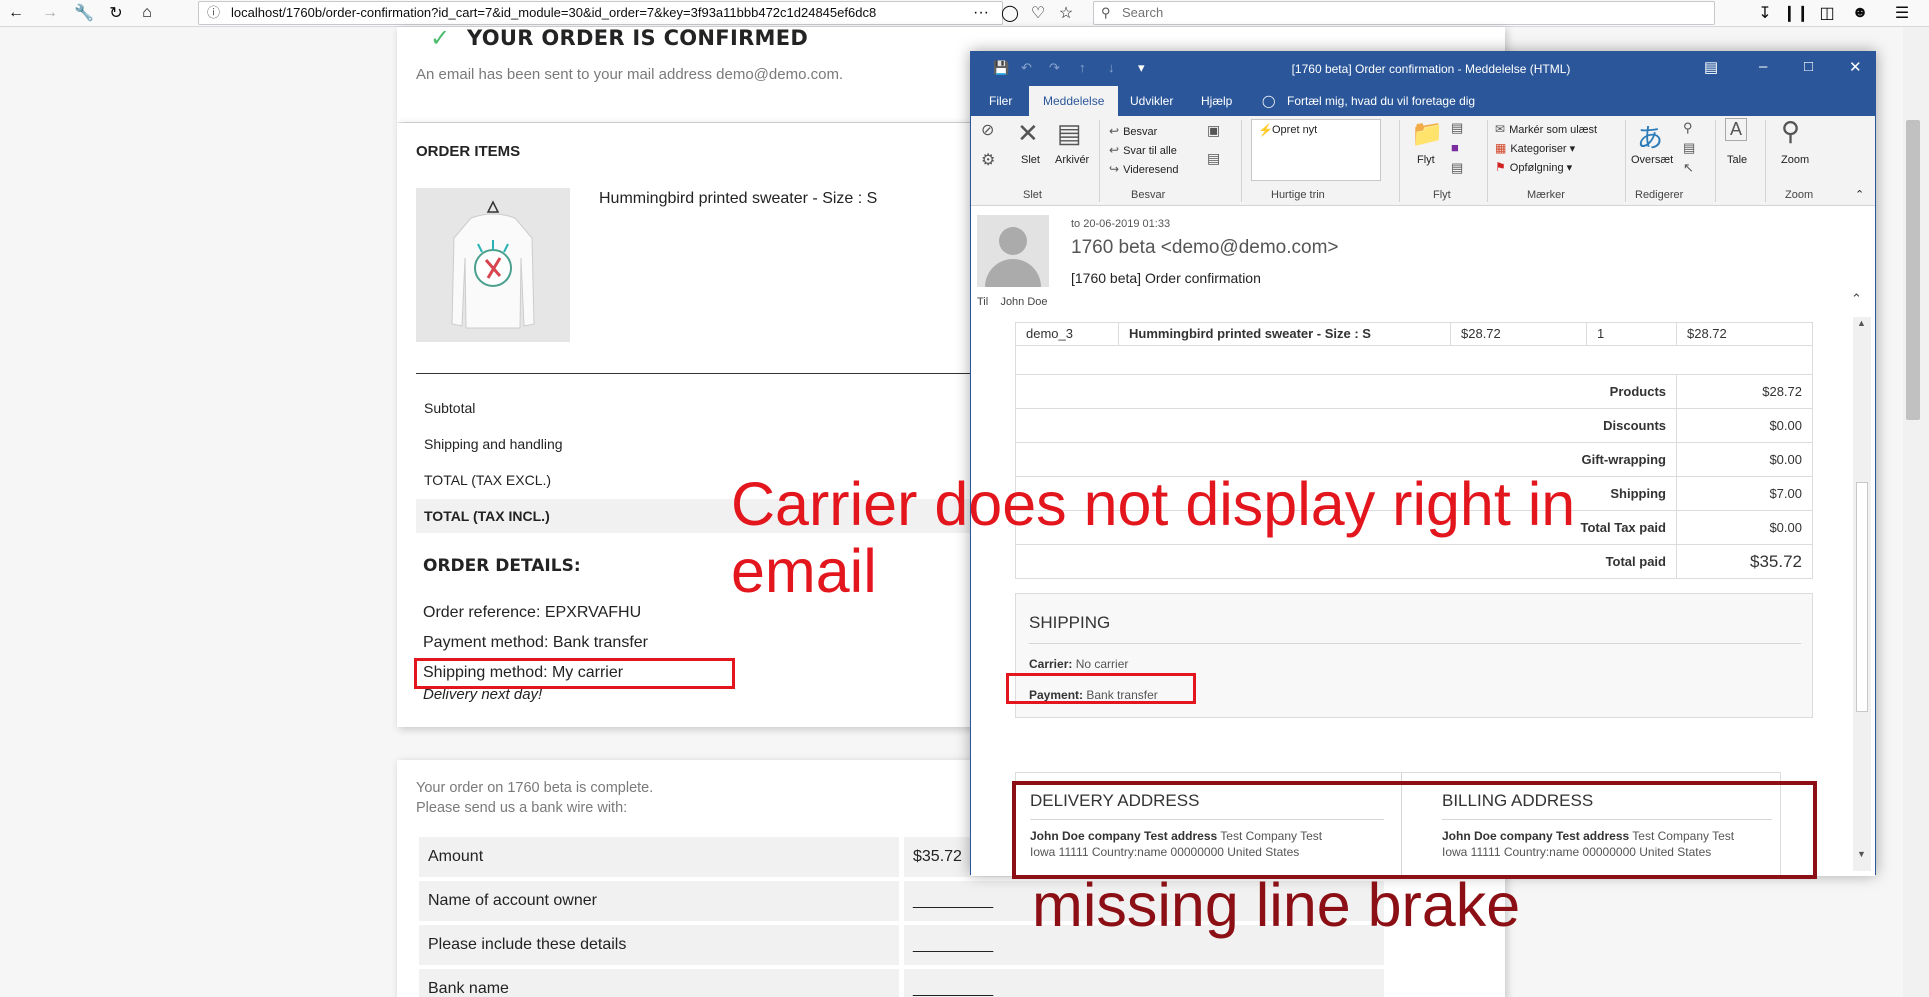  I want to click on find-icon: ⚲, so click(1688, 128).